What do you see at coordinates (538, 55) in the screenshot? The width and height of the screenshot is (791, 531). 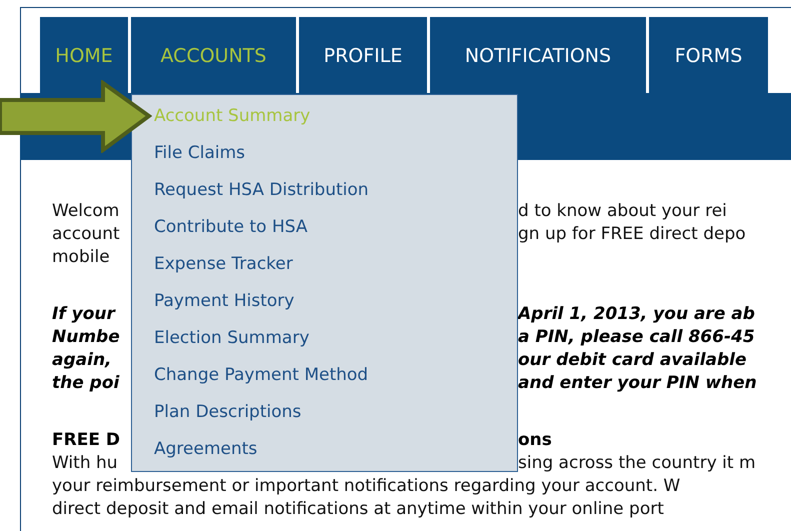 I see `nav-tab: NOTIFICATIONS` at bounding box center [538, 55].